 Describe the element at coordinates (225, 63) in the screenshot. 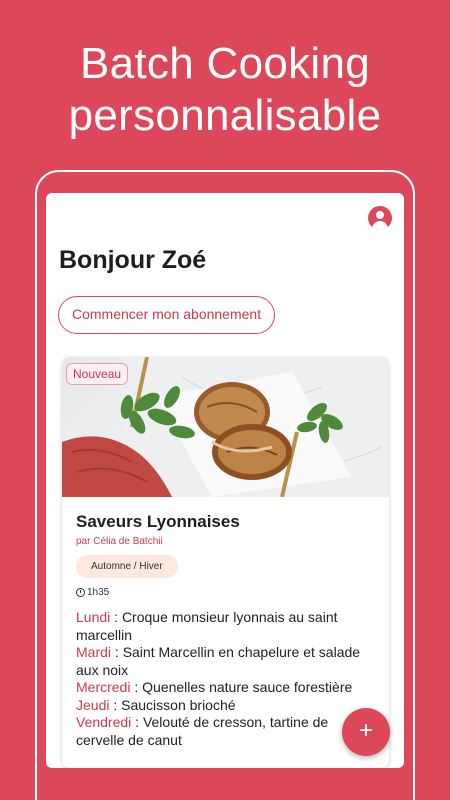

I see `promo-line-1: Batch Cooking` at that location.